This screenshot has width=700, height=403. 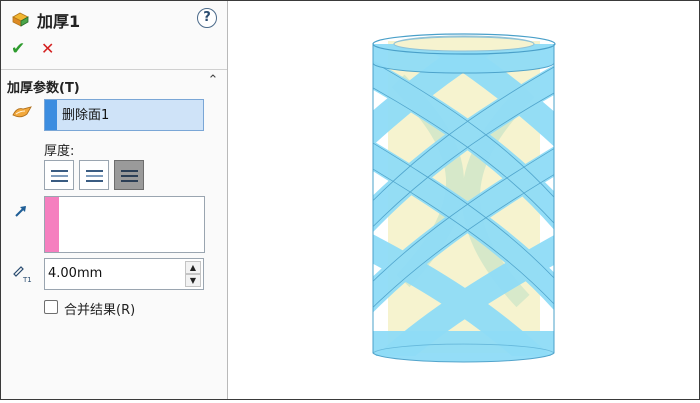 What do you see at coordinates (22, 112) in the screenshot?
I see `face-selection-icon` at bounding box center [22, 112].